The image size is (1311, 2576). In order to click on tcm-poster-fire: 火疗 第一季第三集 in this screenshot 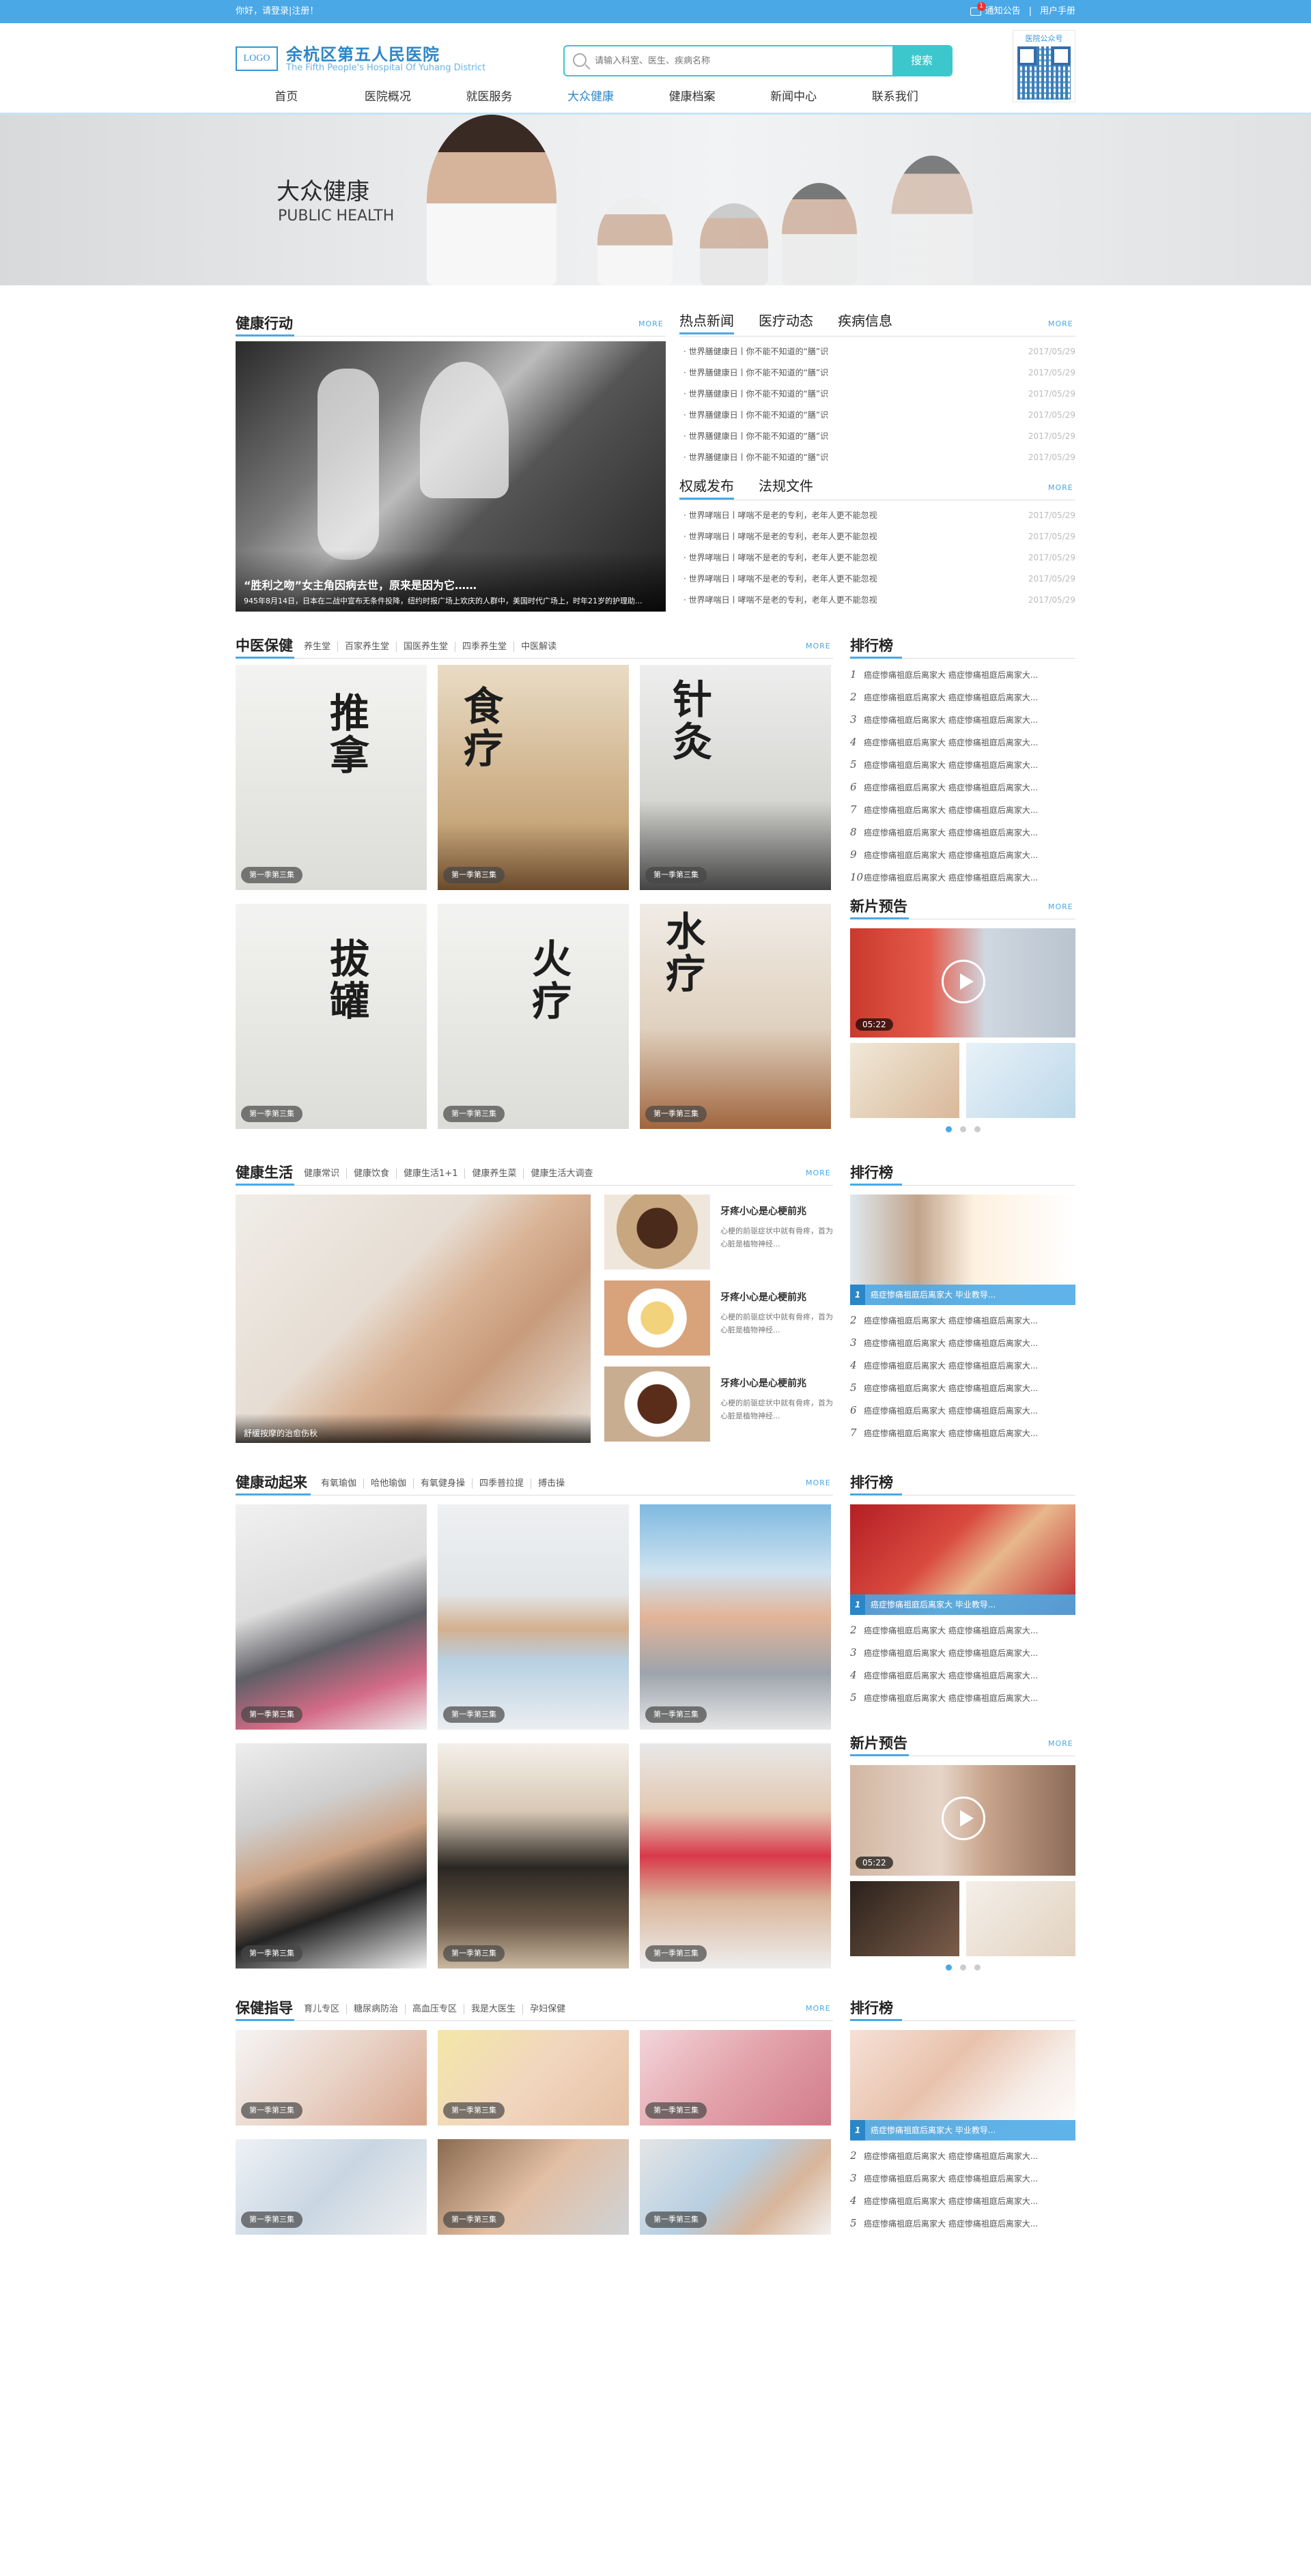, I will do `click(533, 1016)`.